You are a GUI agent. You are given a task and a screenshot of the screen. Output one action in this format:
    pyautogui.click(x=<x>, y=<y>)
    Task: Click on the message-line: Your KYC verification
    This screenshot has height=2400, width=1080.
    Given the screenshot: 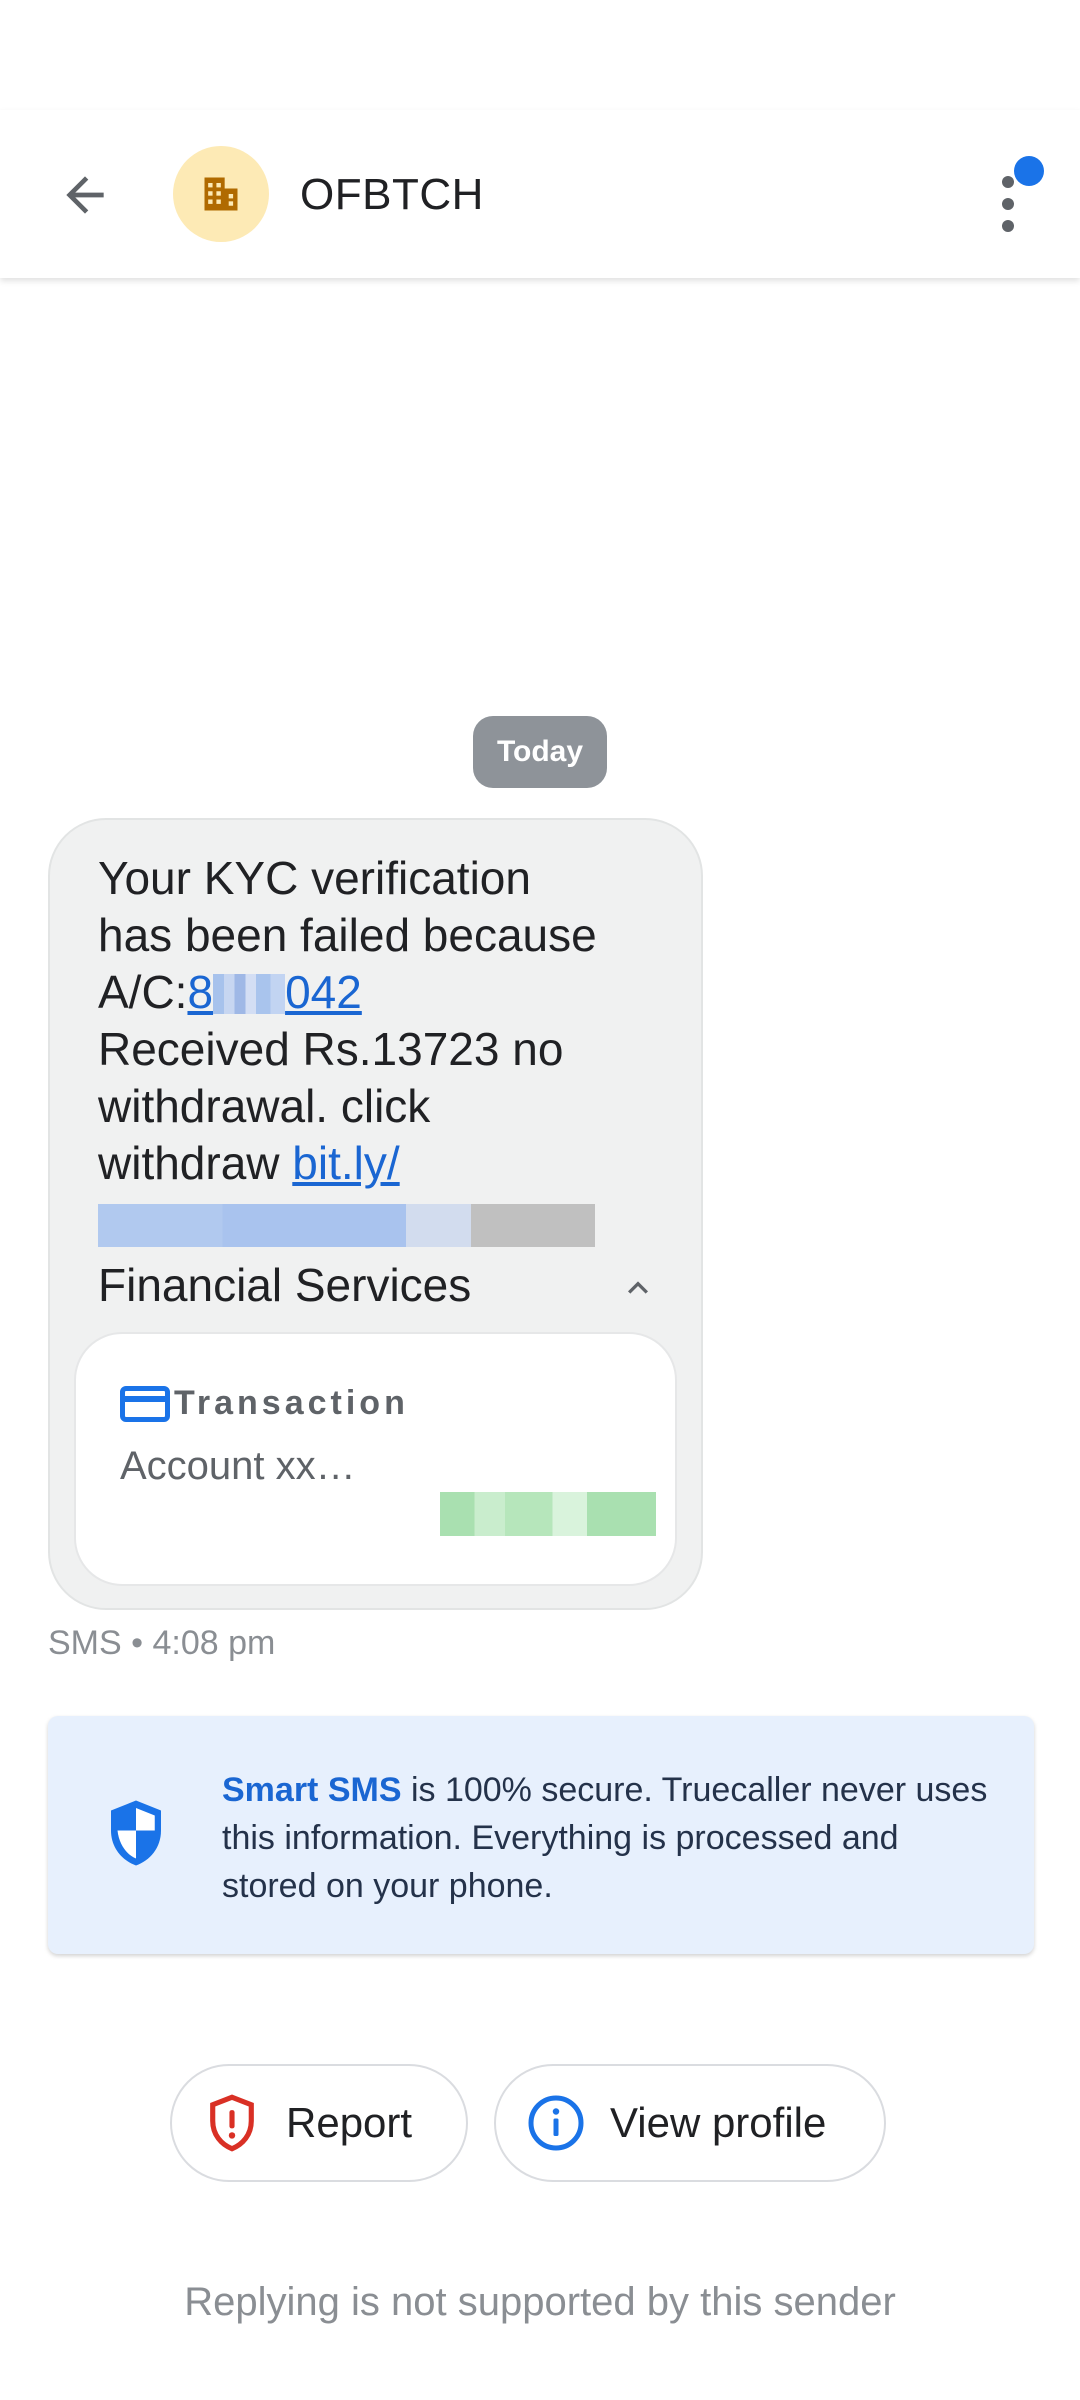 What is the action you would take?
    pyautogui.click(x=314, y=878)
    